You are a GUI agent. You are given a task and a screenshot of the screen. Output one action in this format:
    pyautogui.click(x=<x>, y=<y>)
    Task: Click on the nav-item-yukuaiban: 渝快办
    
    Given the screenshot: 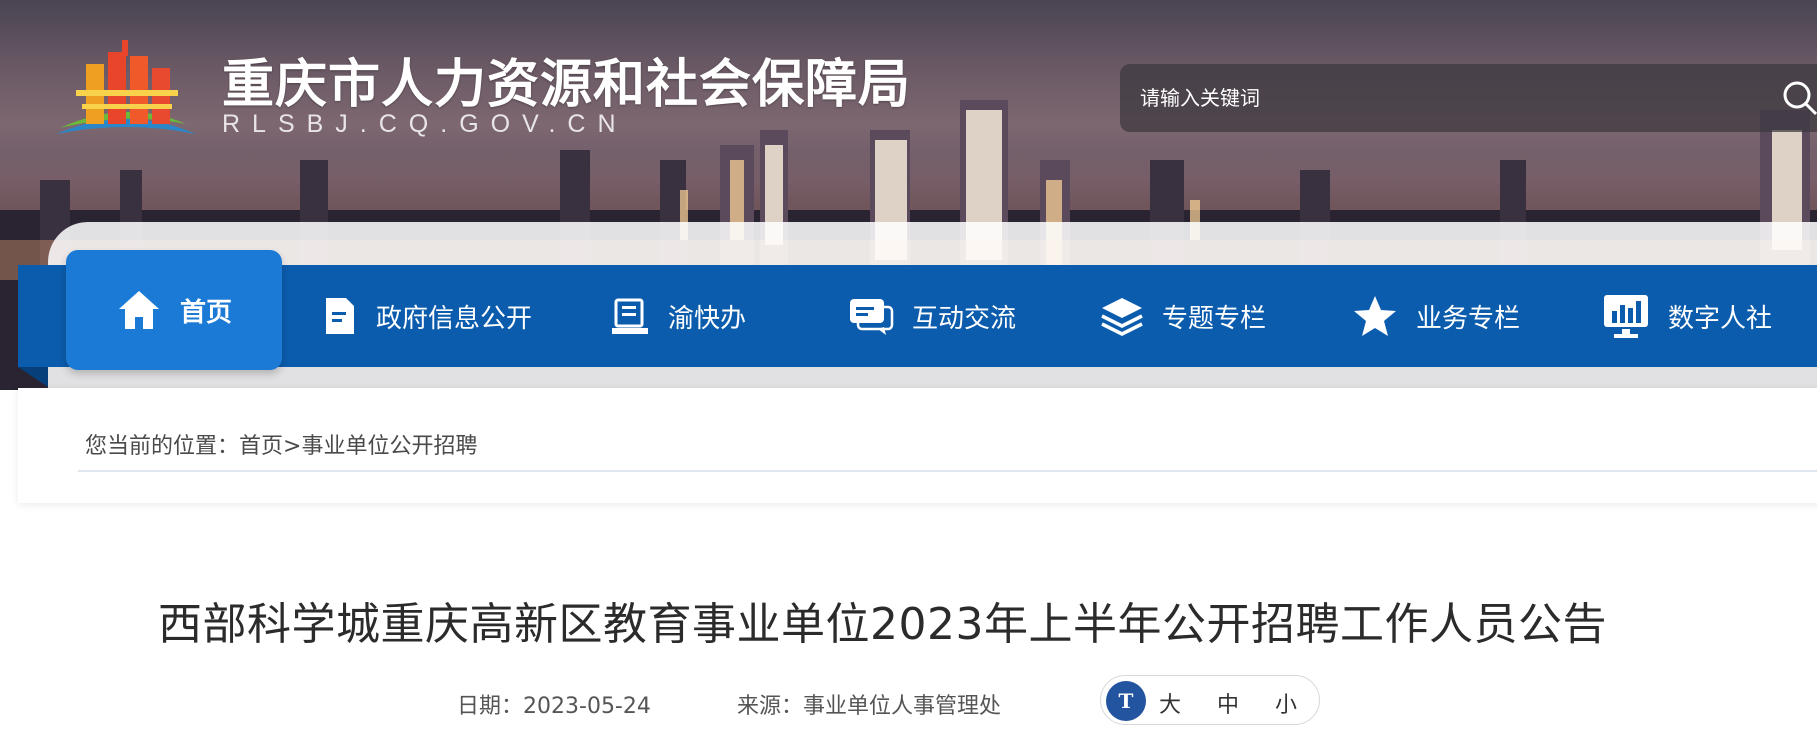 What is the action you would take?
    pyautogui.click(x=678, y=316)
    